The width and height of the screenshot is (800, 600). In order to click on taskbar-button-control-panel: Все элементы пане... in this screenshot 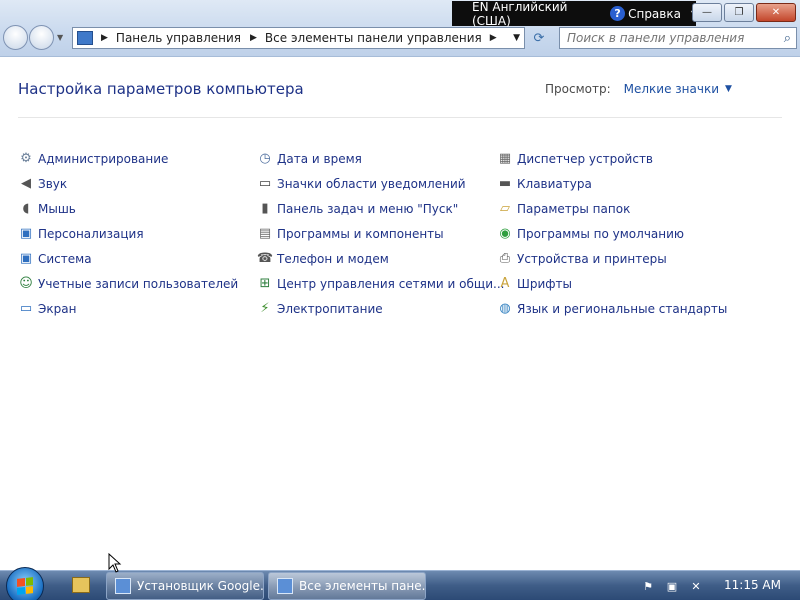, I will do `click(347, 586)`.